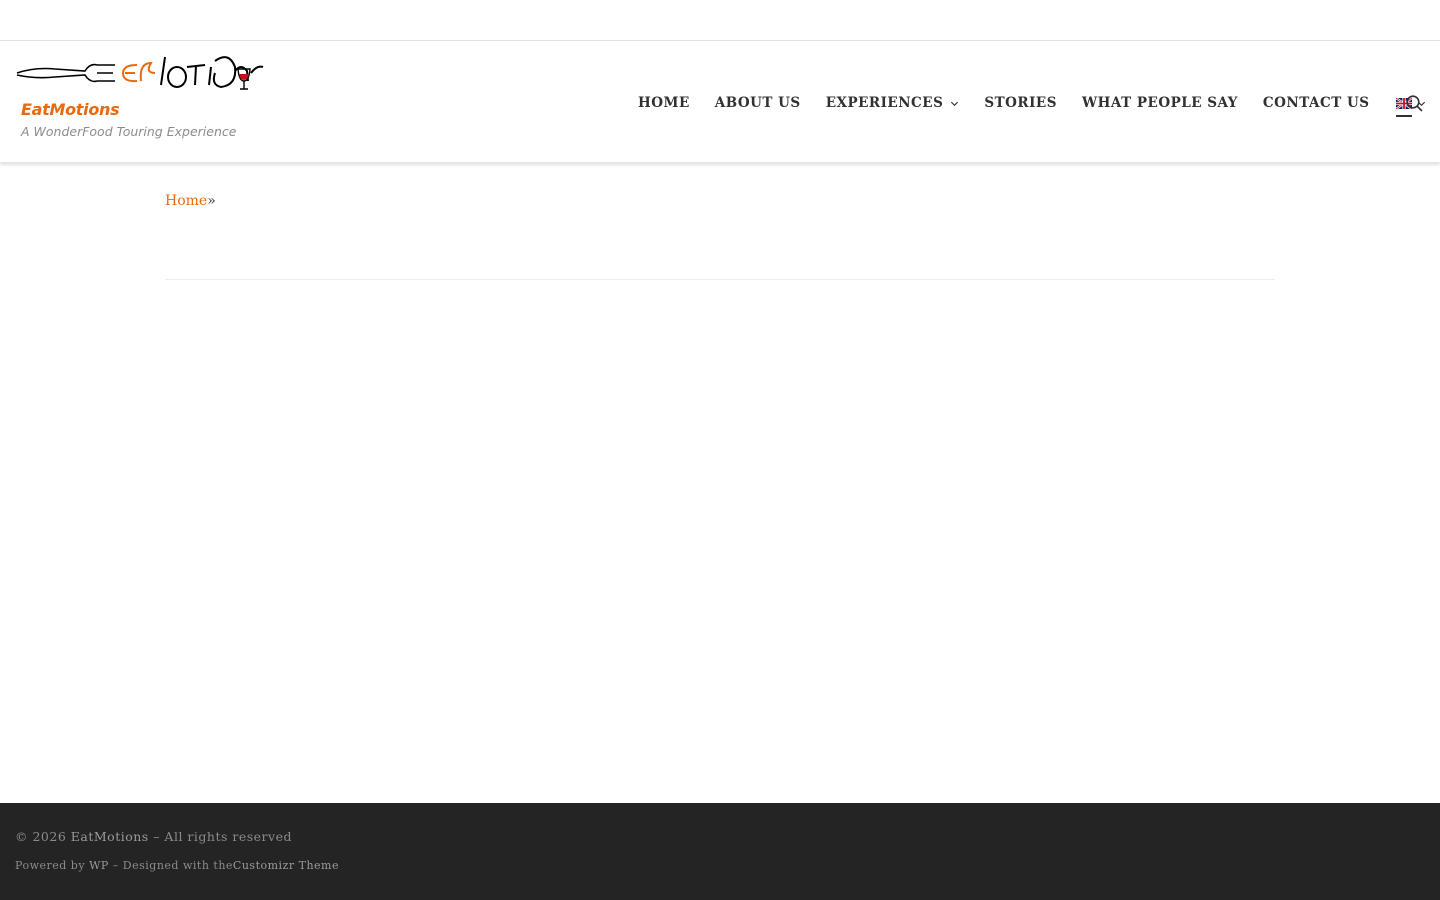 The width and height of the screenshot is (1440, 900). I want to click on breadcrumb-home-link: Home, so click(186, 201).